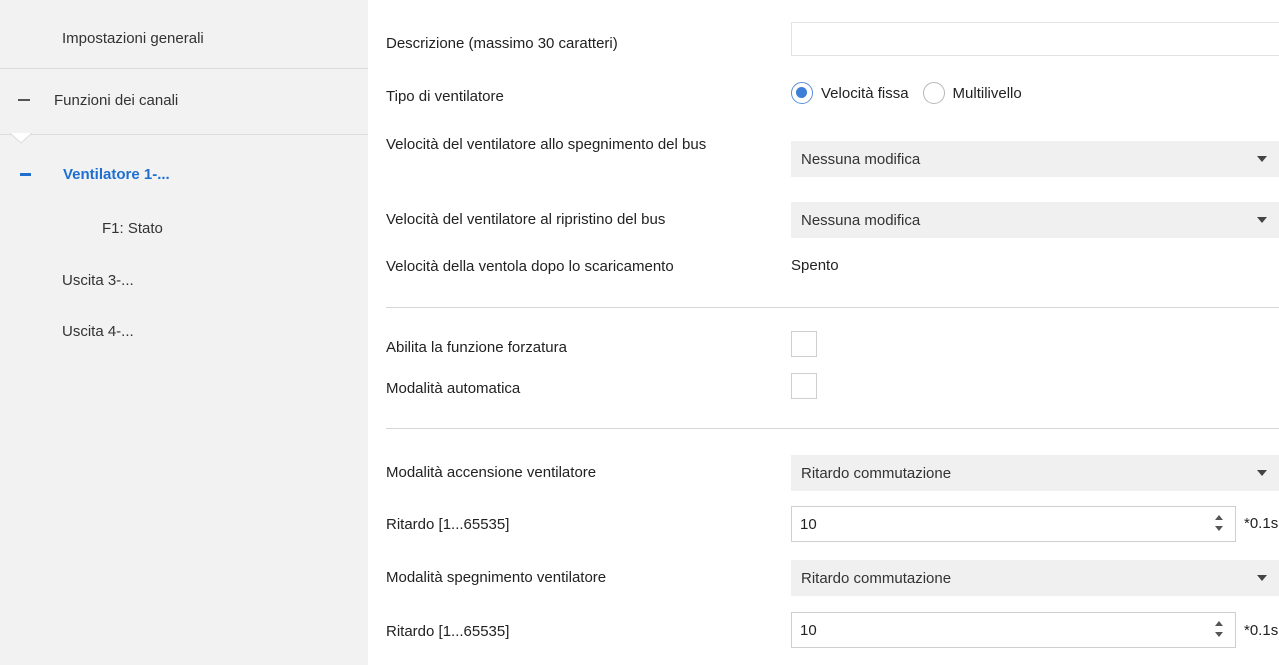 The width and height of the screenshot is (1279, 665). What do you see at coordinates (1261, 523) in the screenshot?
I see `on-delay-unit: *0.1s` at bounding box center [1261, 523].